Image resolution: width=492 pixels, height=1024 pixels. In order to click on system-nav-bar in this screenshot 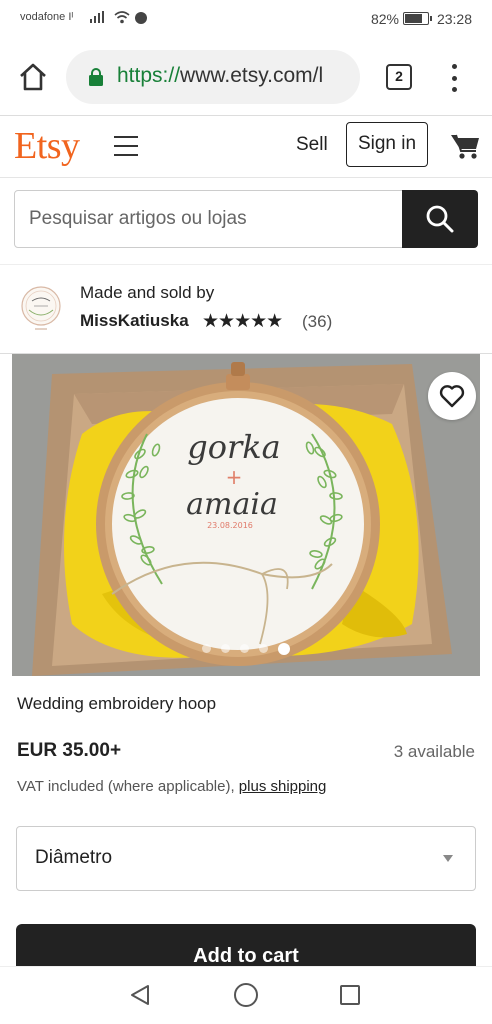, I will do `click(246, 995)`.